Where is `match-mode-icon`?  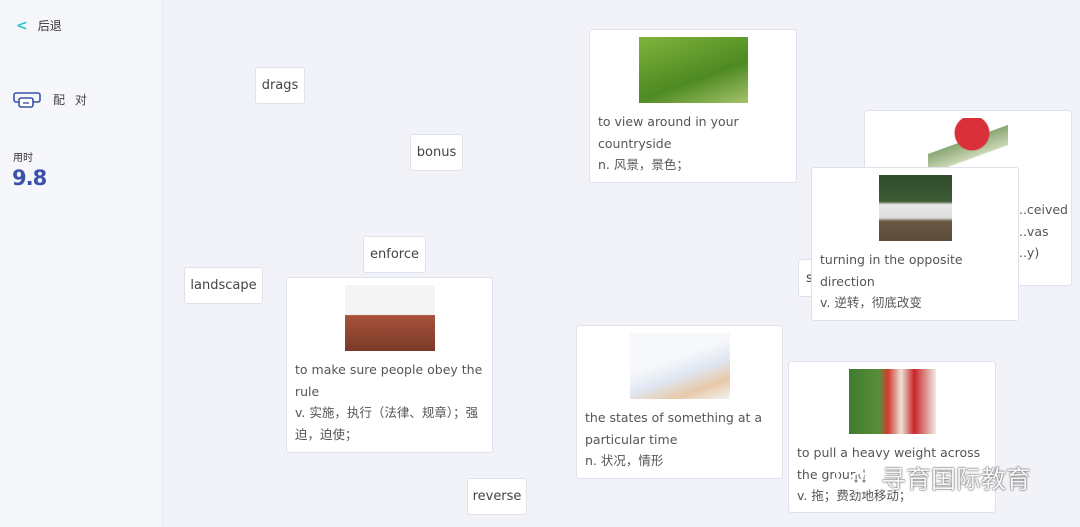 match-mode-icon is located at coordinates (27, 99).